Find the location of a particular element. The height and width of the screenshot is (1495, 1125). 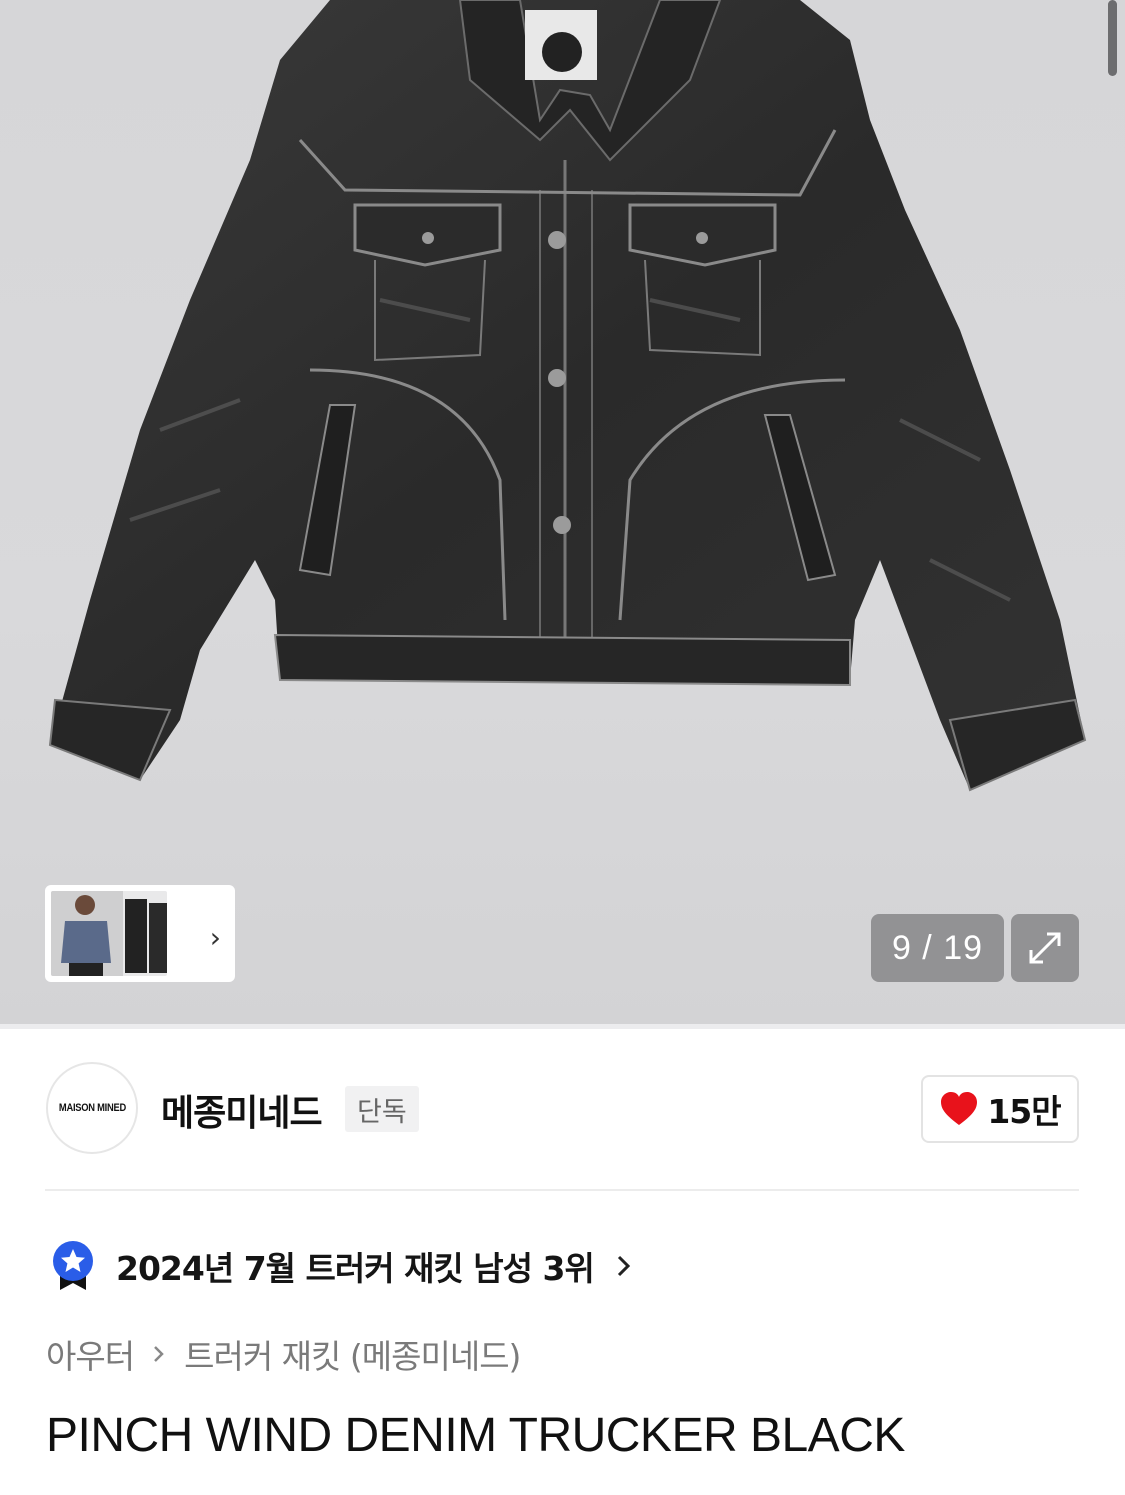

like-count: 15만 is located at coordinates (1024, 1111).